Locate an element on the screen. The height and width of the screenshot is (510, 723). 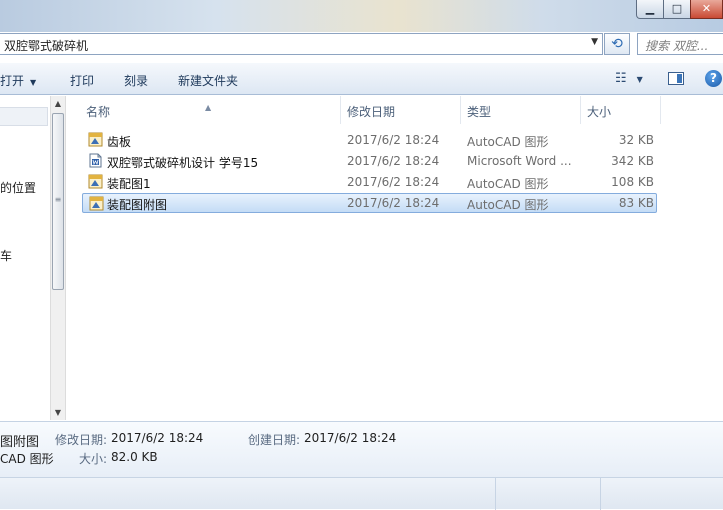
open-label: 打开 is located at coordinates (12, 81).